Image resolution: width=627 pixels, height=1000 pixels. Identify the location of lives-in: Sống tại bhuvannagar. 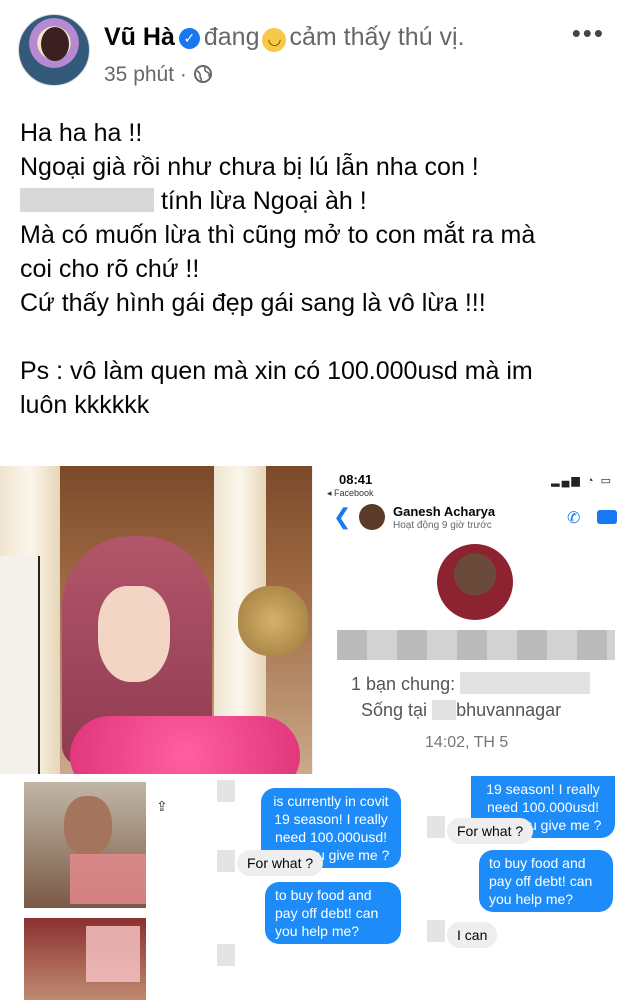
(461, 710).